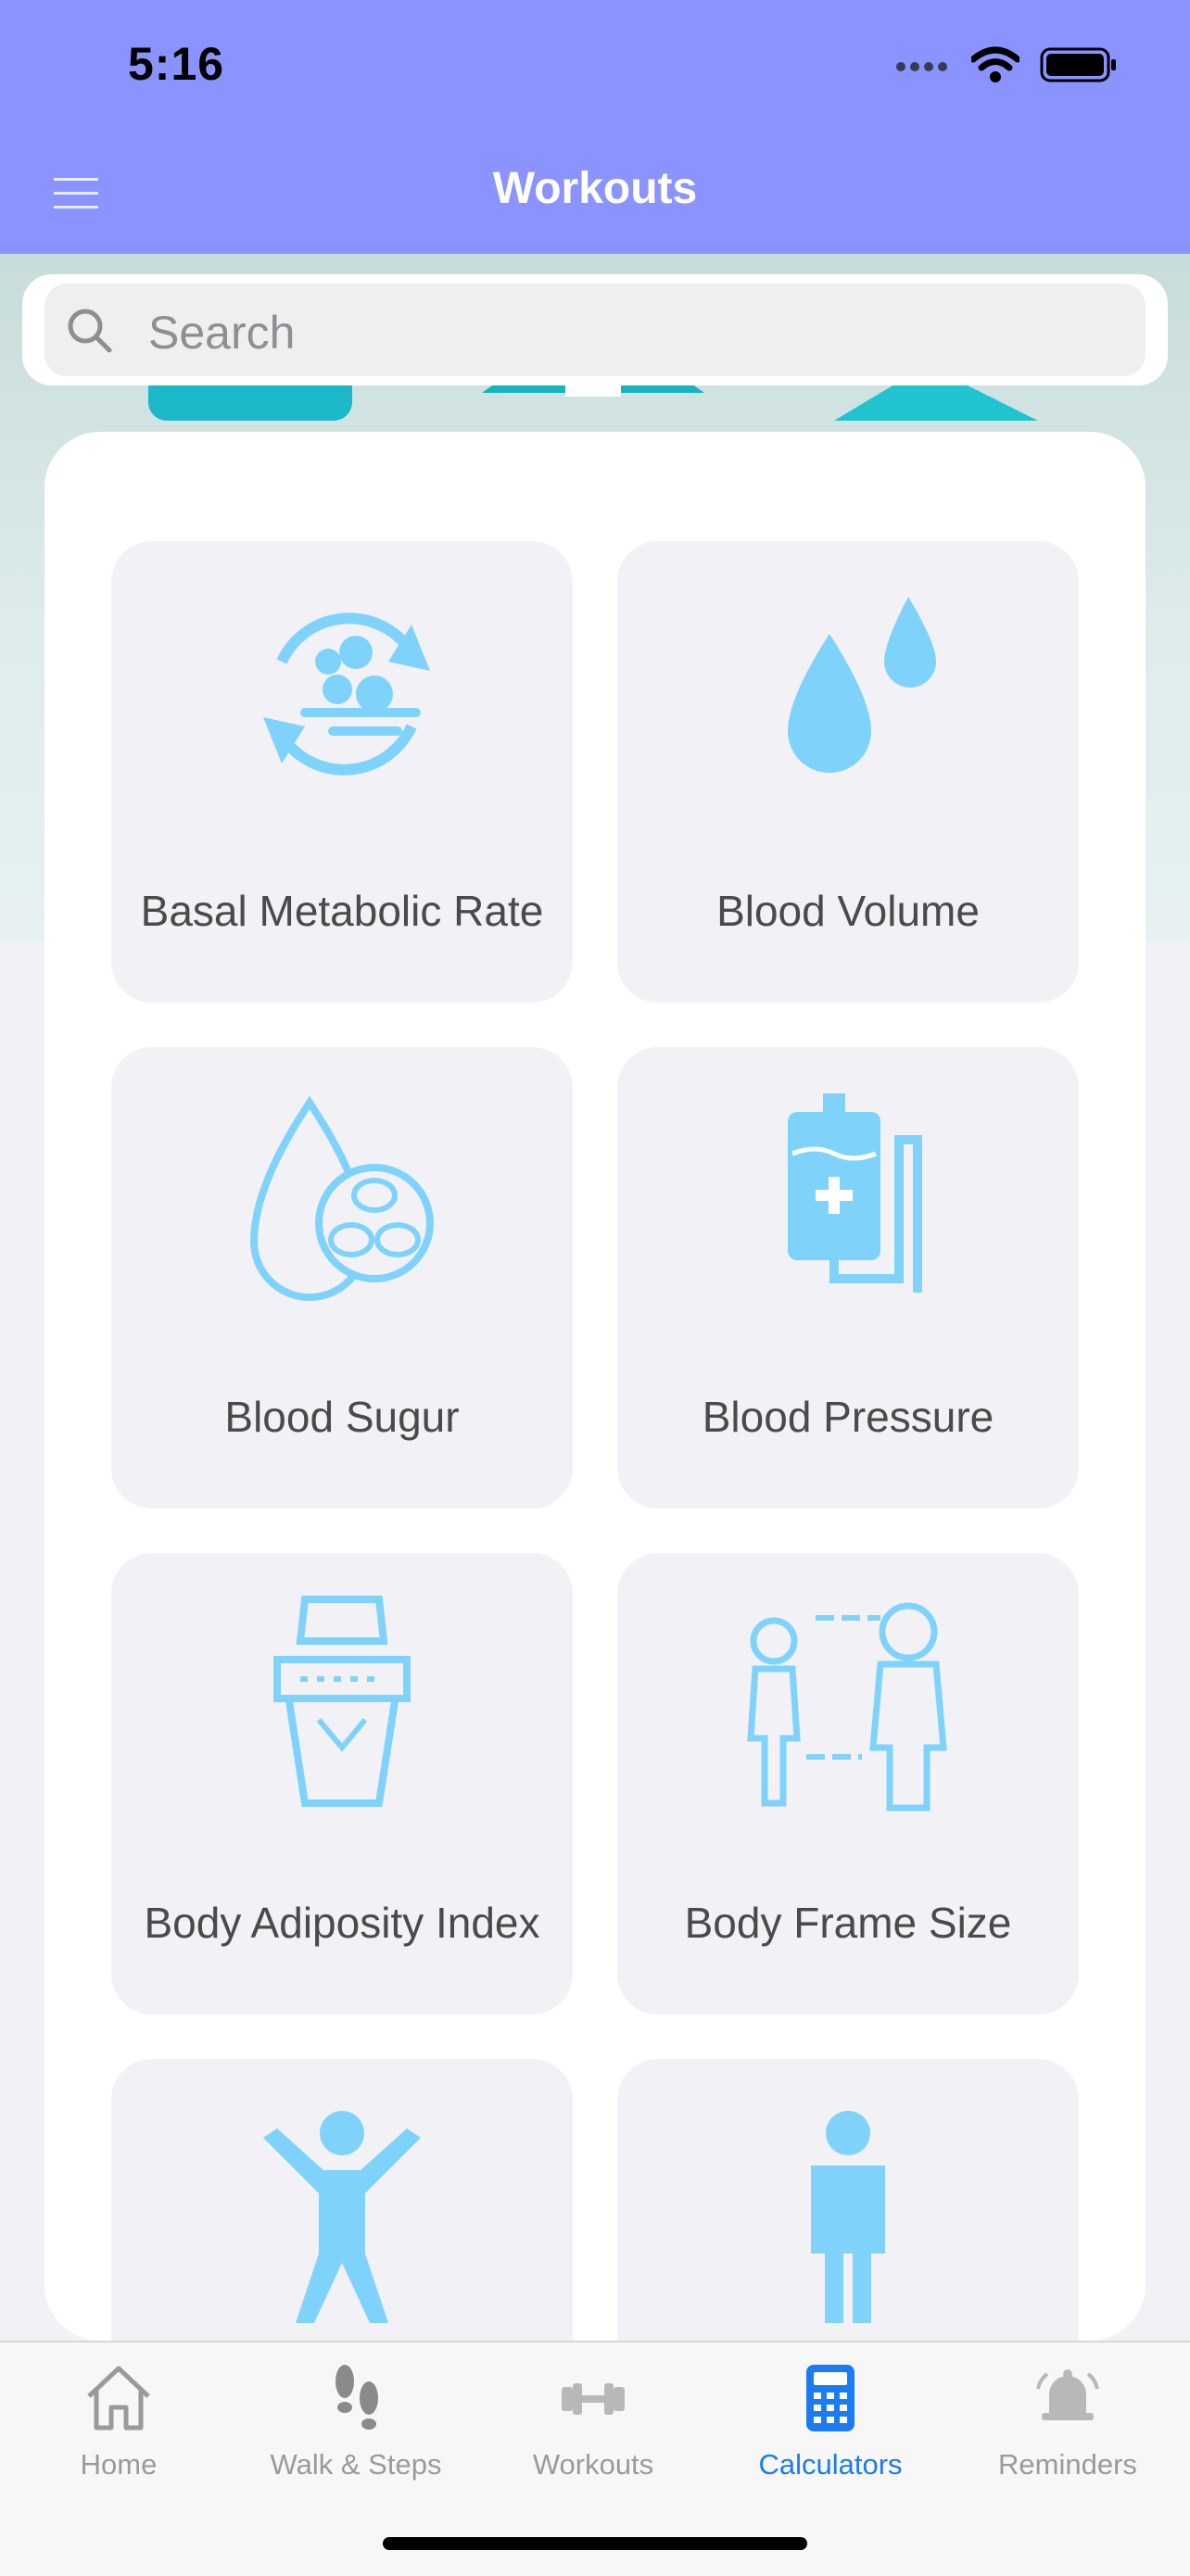 This screenshot has width=1190, height=2576. What do you see at coordinates (830, 2398) in the screenshot?
I see `calculator-icon` at bounding box center [830, 2398].